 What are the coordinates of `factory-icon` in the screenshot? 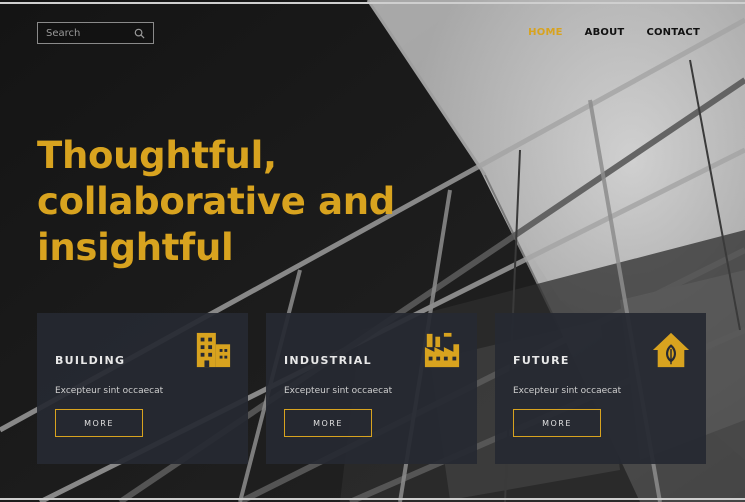 It's located at (442, 350).